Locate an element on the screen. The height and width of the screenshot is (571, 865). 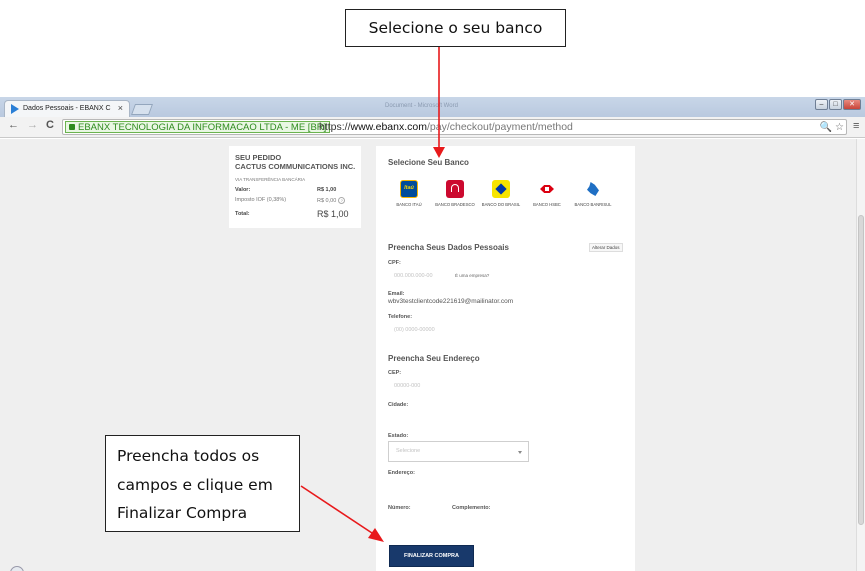
address-title: Preencha Seu Endereço is located at coordinates (434, 358).